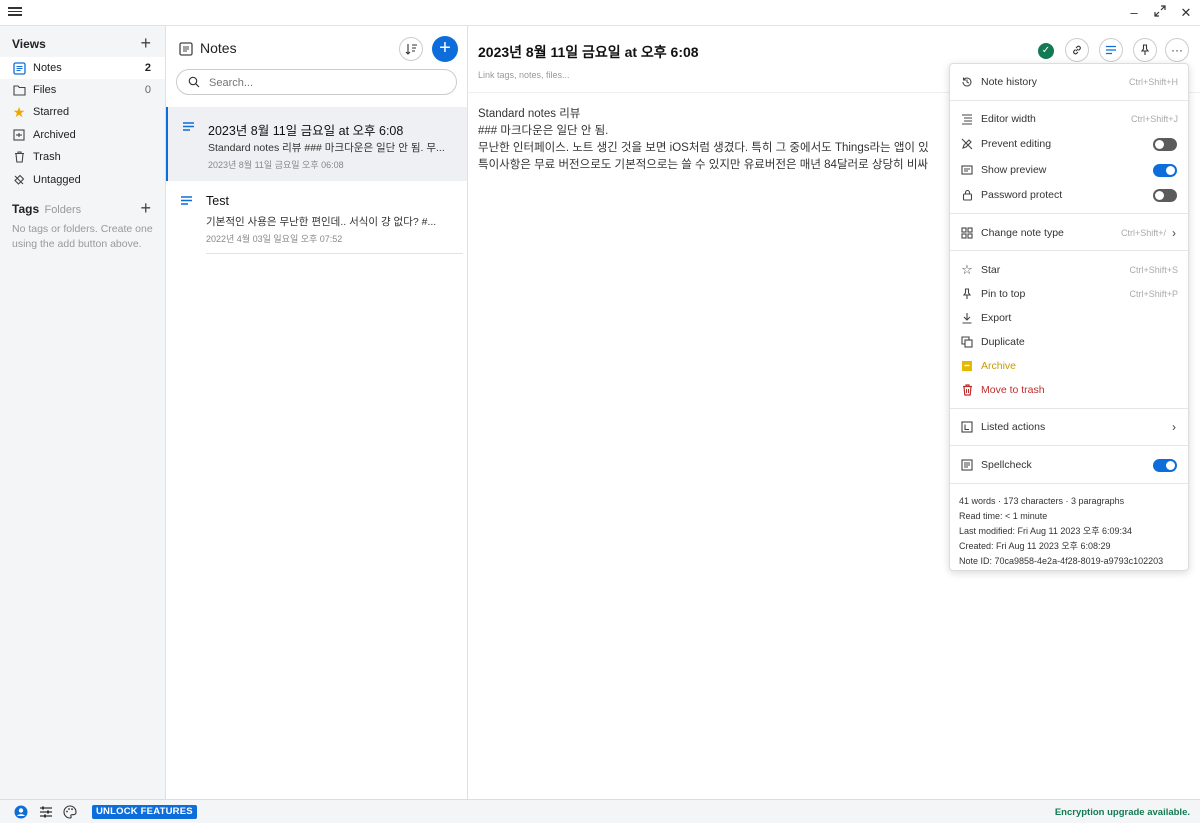  Describe the element at coordinates (186, 202) in the screenshot. I see `plain-note-icon` at that location.